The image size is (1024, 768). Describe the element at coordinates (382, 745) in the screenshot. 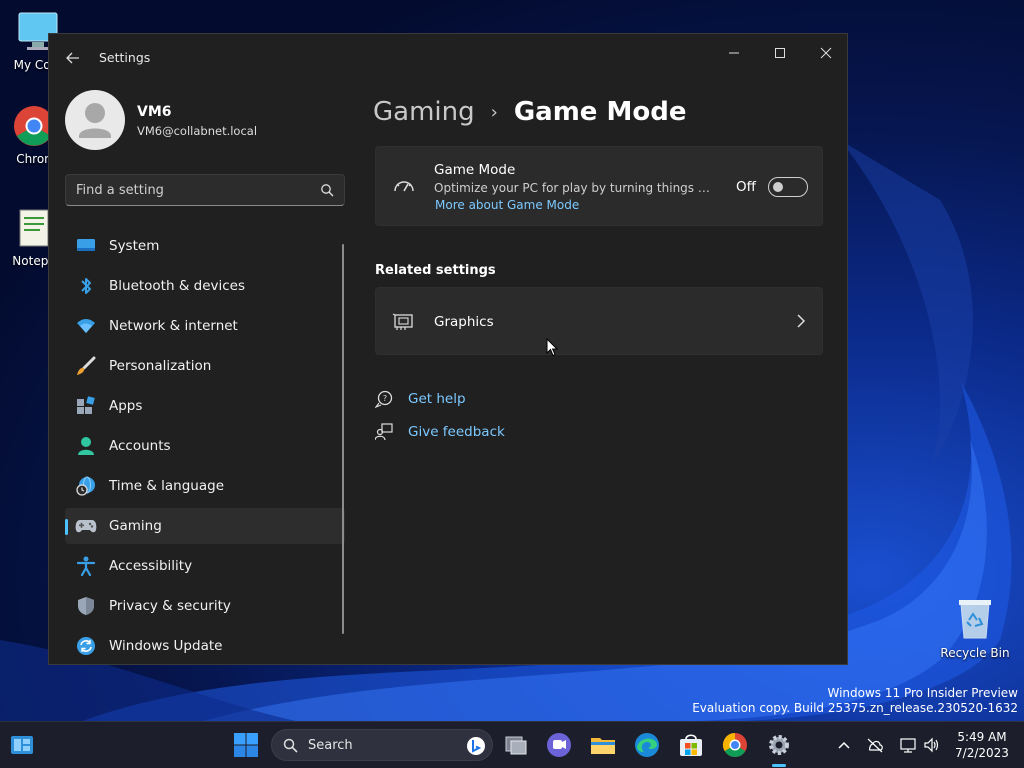

I see `taskbar-search: Search` at that location.